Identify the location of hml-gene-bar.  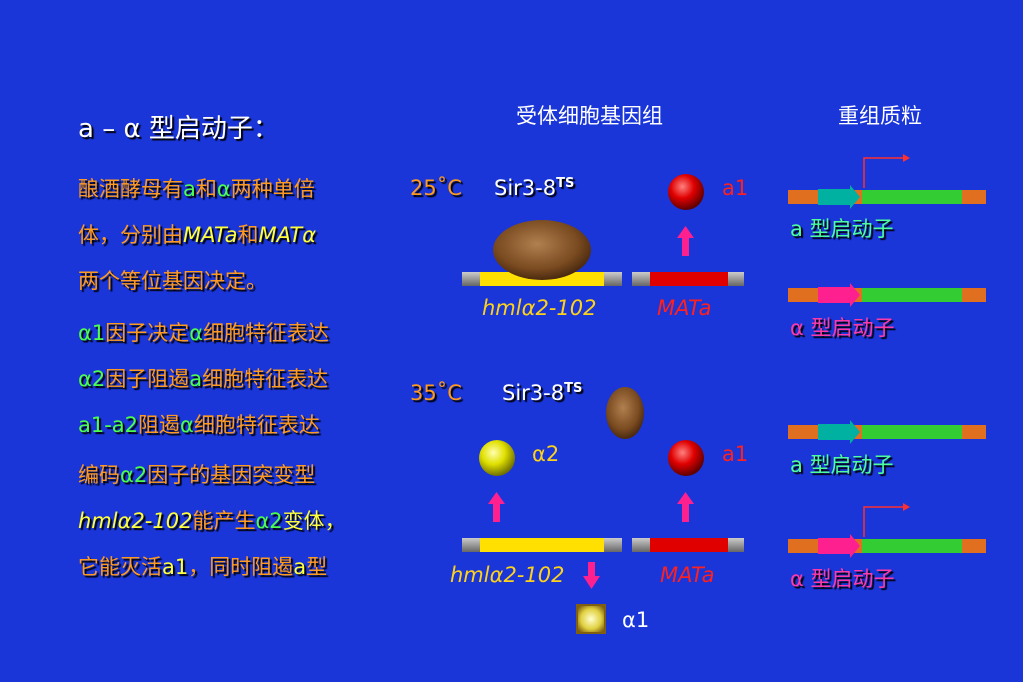
(542, 545).